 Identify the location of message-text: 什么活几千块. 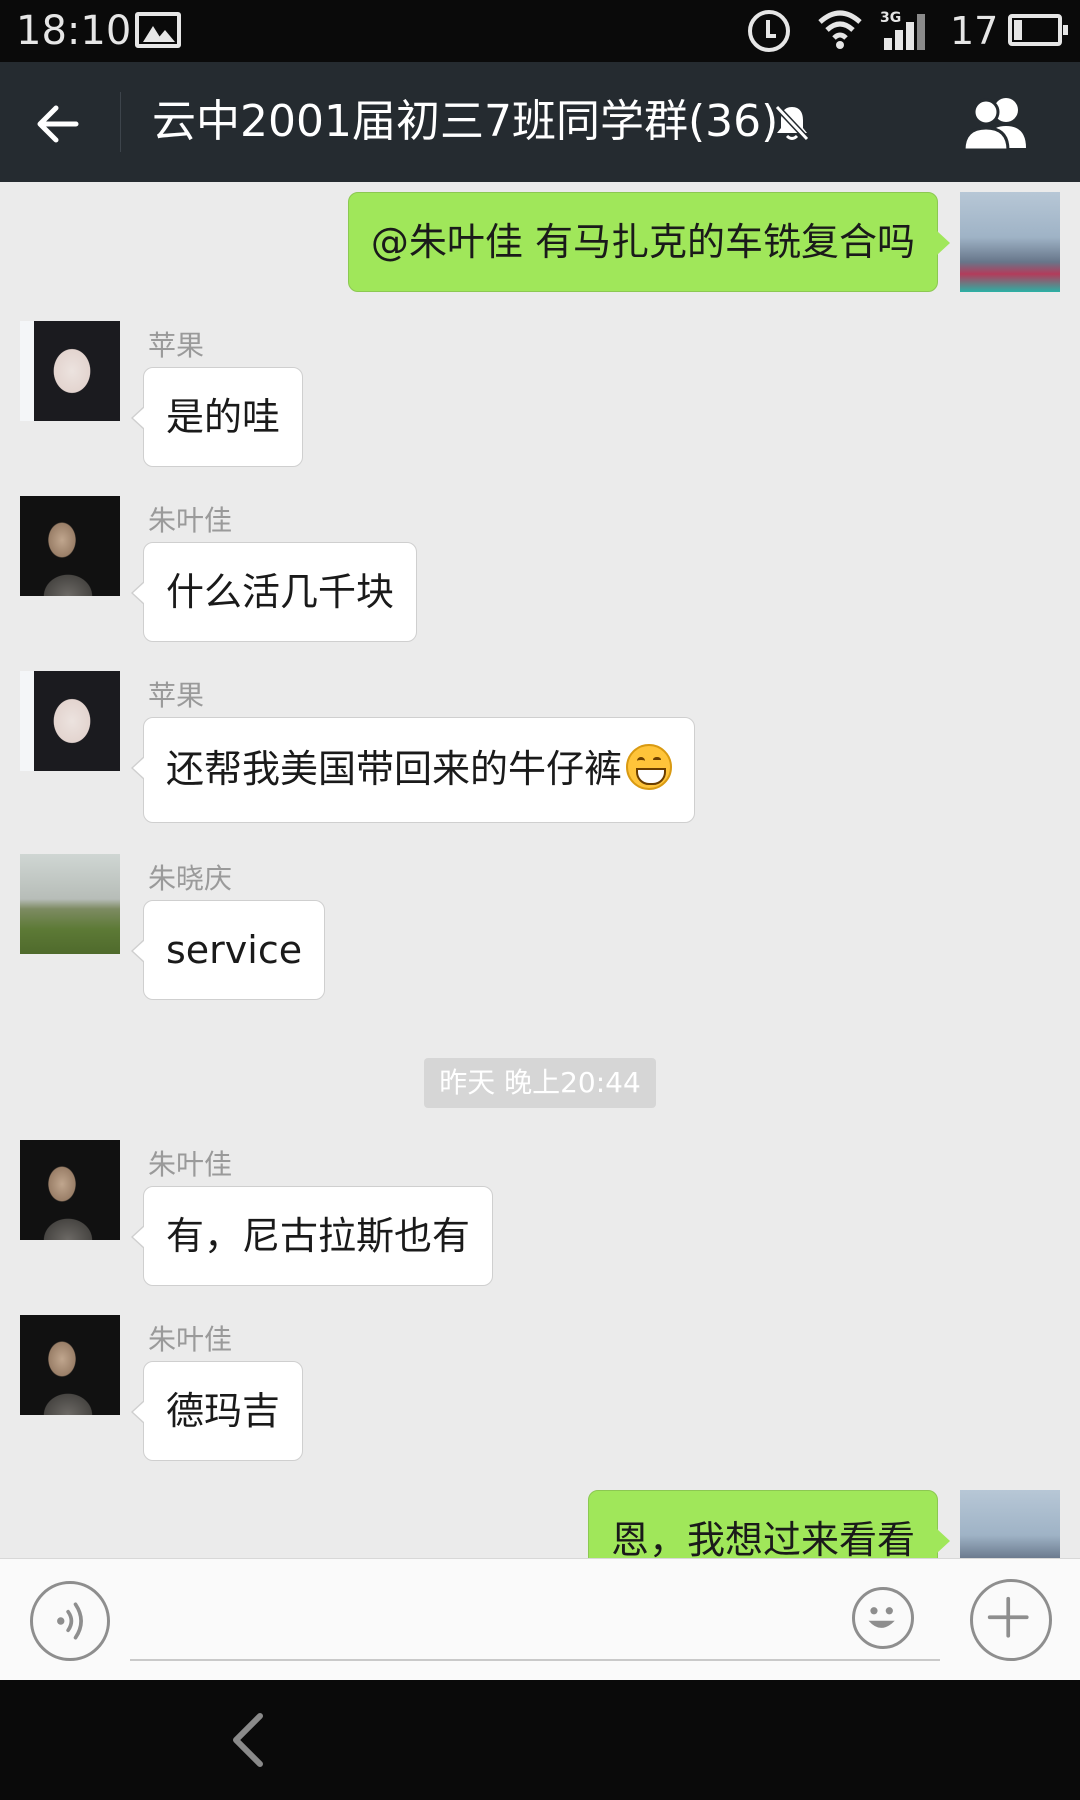
(280, 592).